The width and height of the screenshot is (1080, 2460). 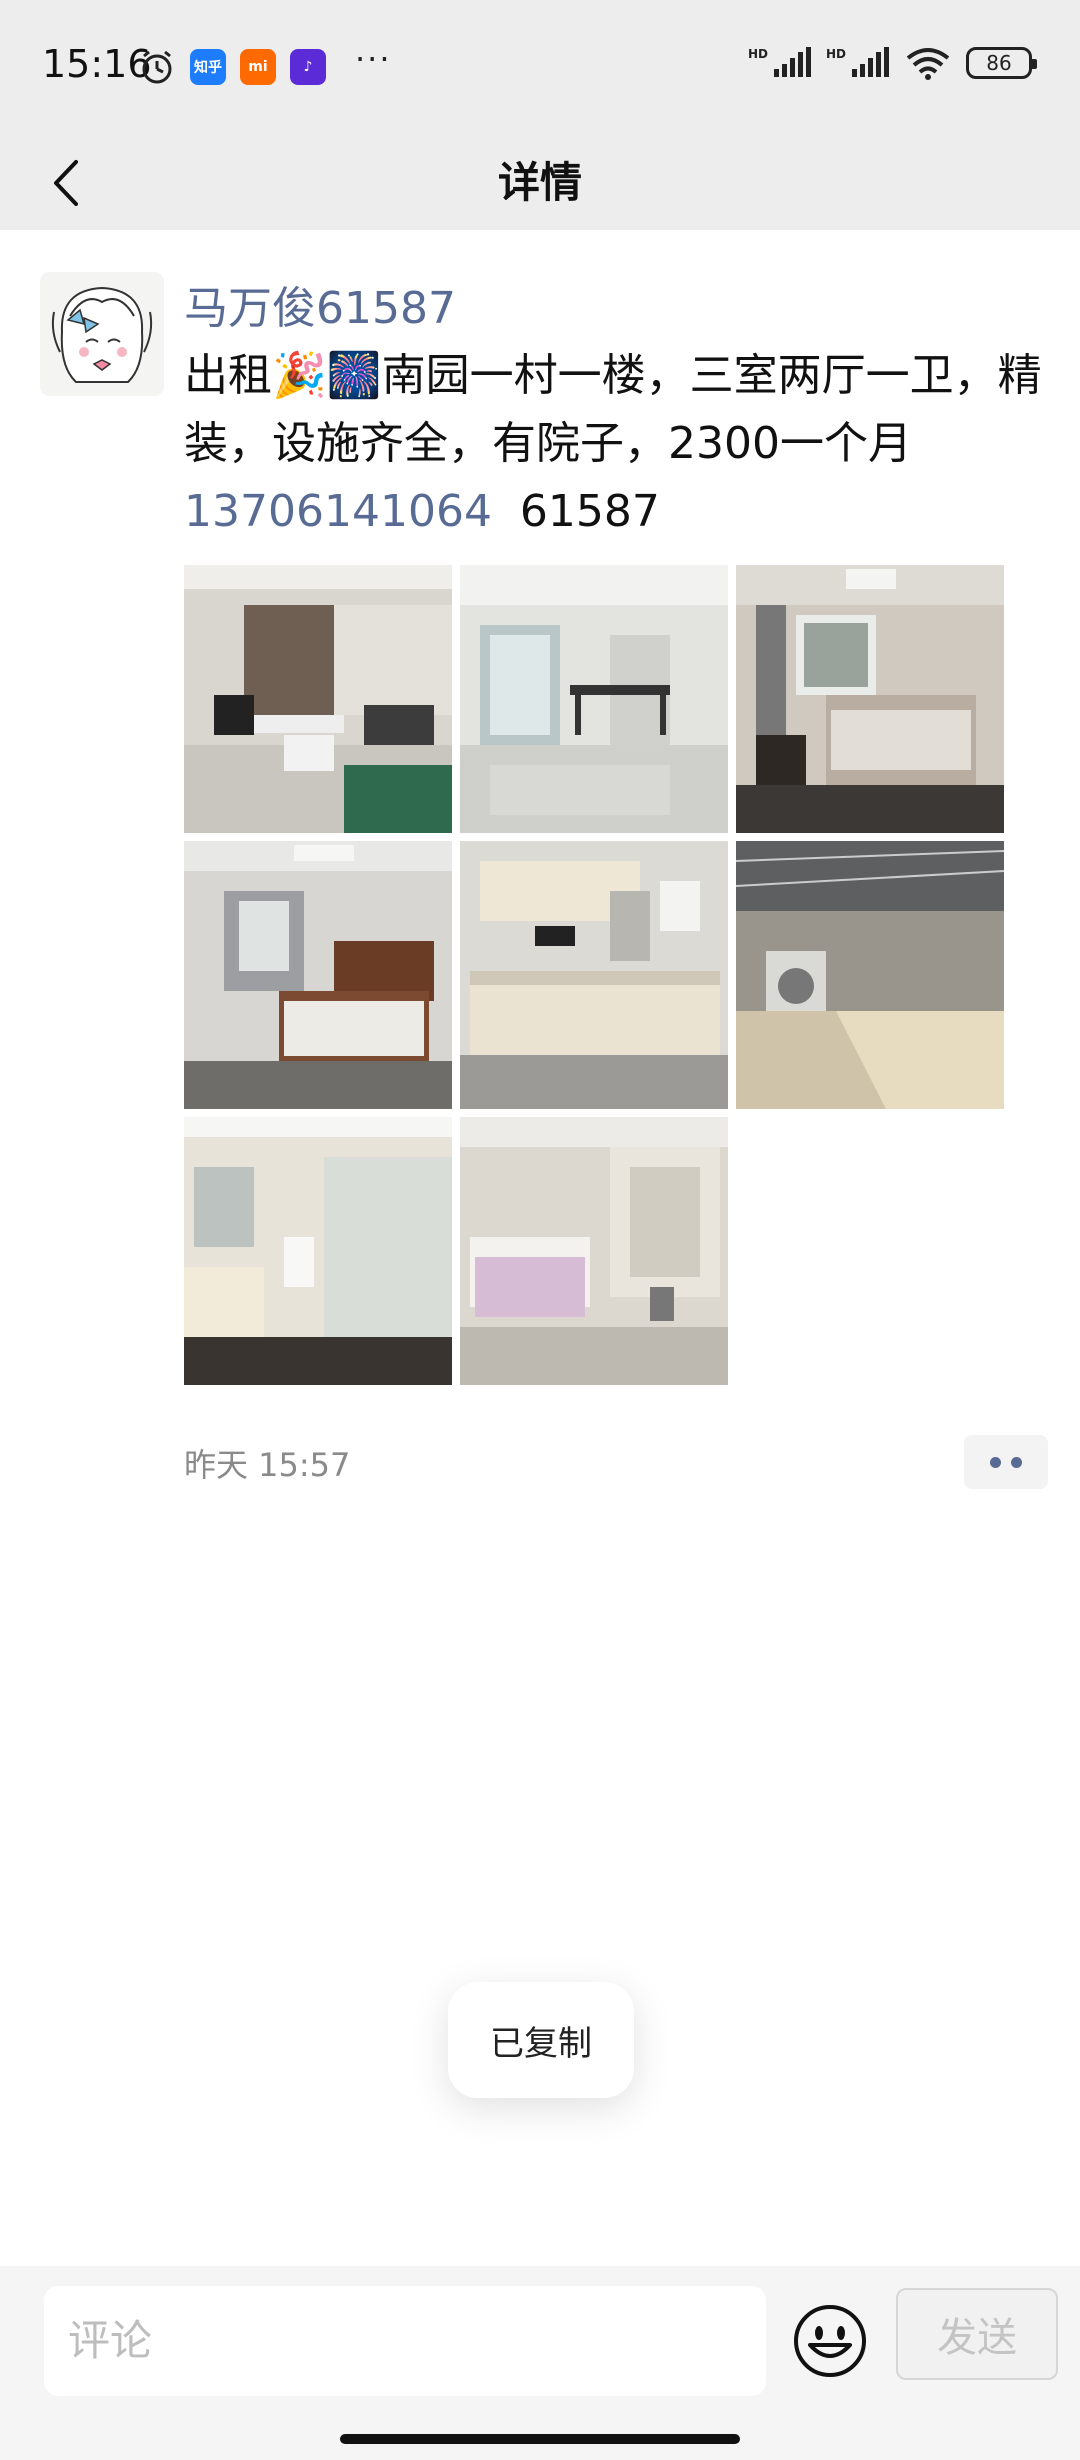 What do you see at coordinates (835, 54) in the screenshot?
I see `hd-label-2: HD` at bounding box center [835, 54].